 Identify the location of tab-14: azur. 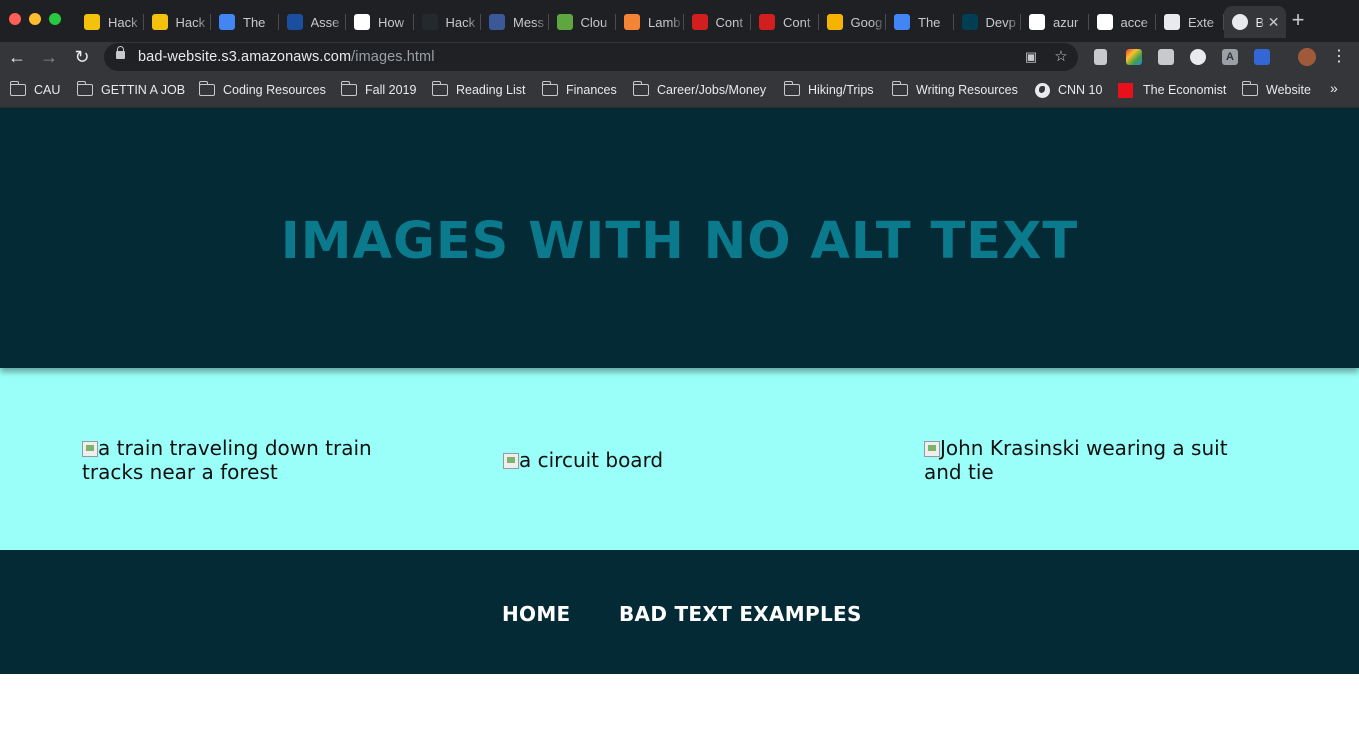
(1055, 22).